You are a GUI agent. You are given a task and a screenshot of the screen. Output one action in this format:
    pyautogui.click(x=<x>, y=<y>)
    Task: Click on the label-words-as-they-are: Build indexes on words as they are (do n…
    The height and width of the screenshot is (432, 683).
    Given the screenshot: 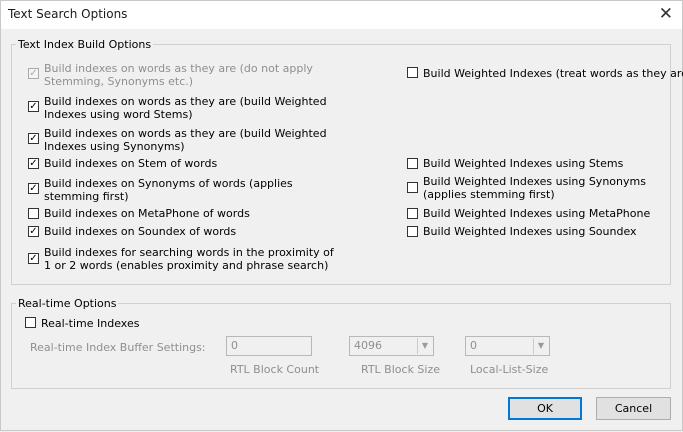 What is the action you would take?
    pyautogui.click(x=178, y=75)
    